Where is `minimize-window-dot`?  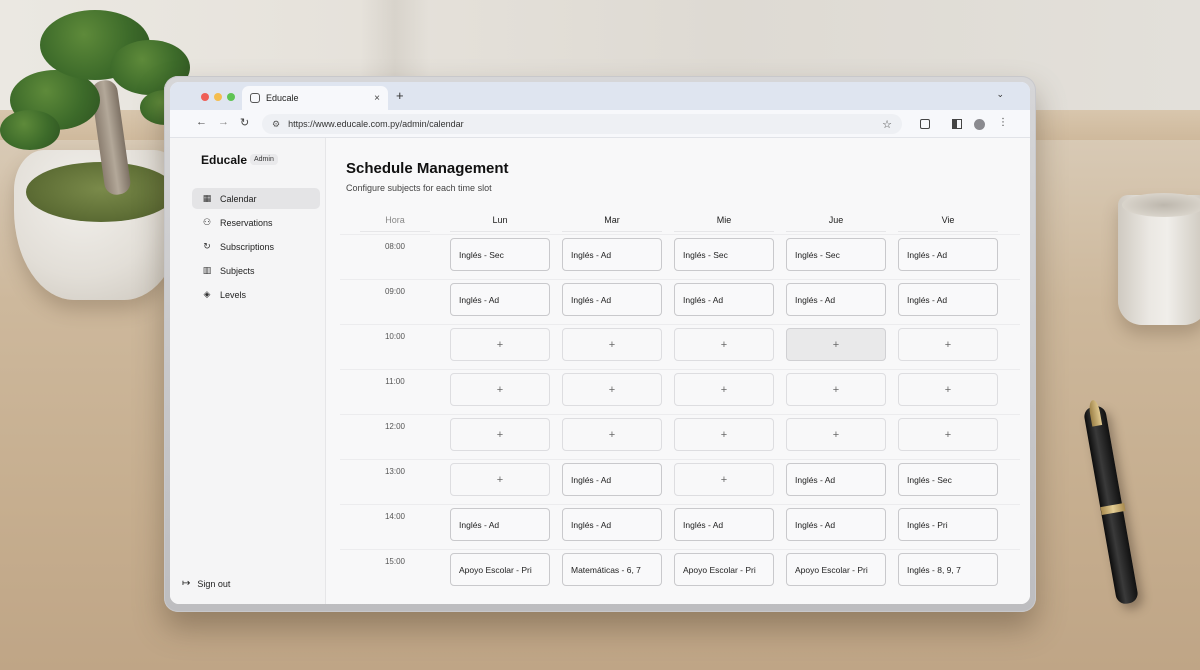 minimize-window-dot is located at coordinates (218, 97).